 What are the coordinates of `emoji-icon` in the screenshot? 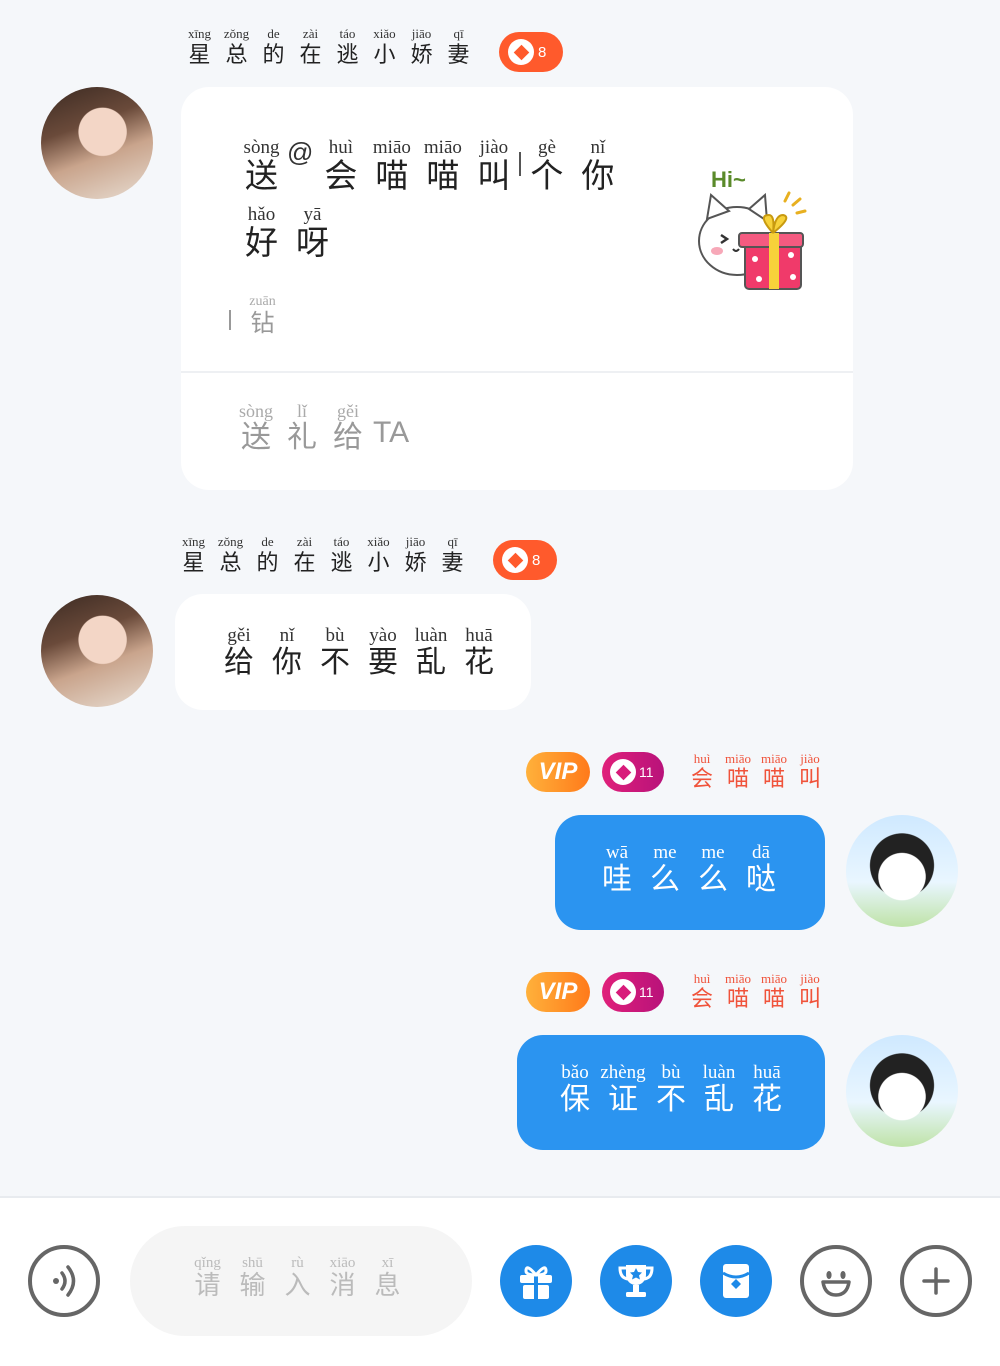 It's located at (836, 1284).